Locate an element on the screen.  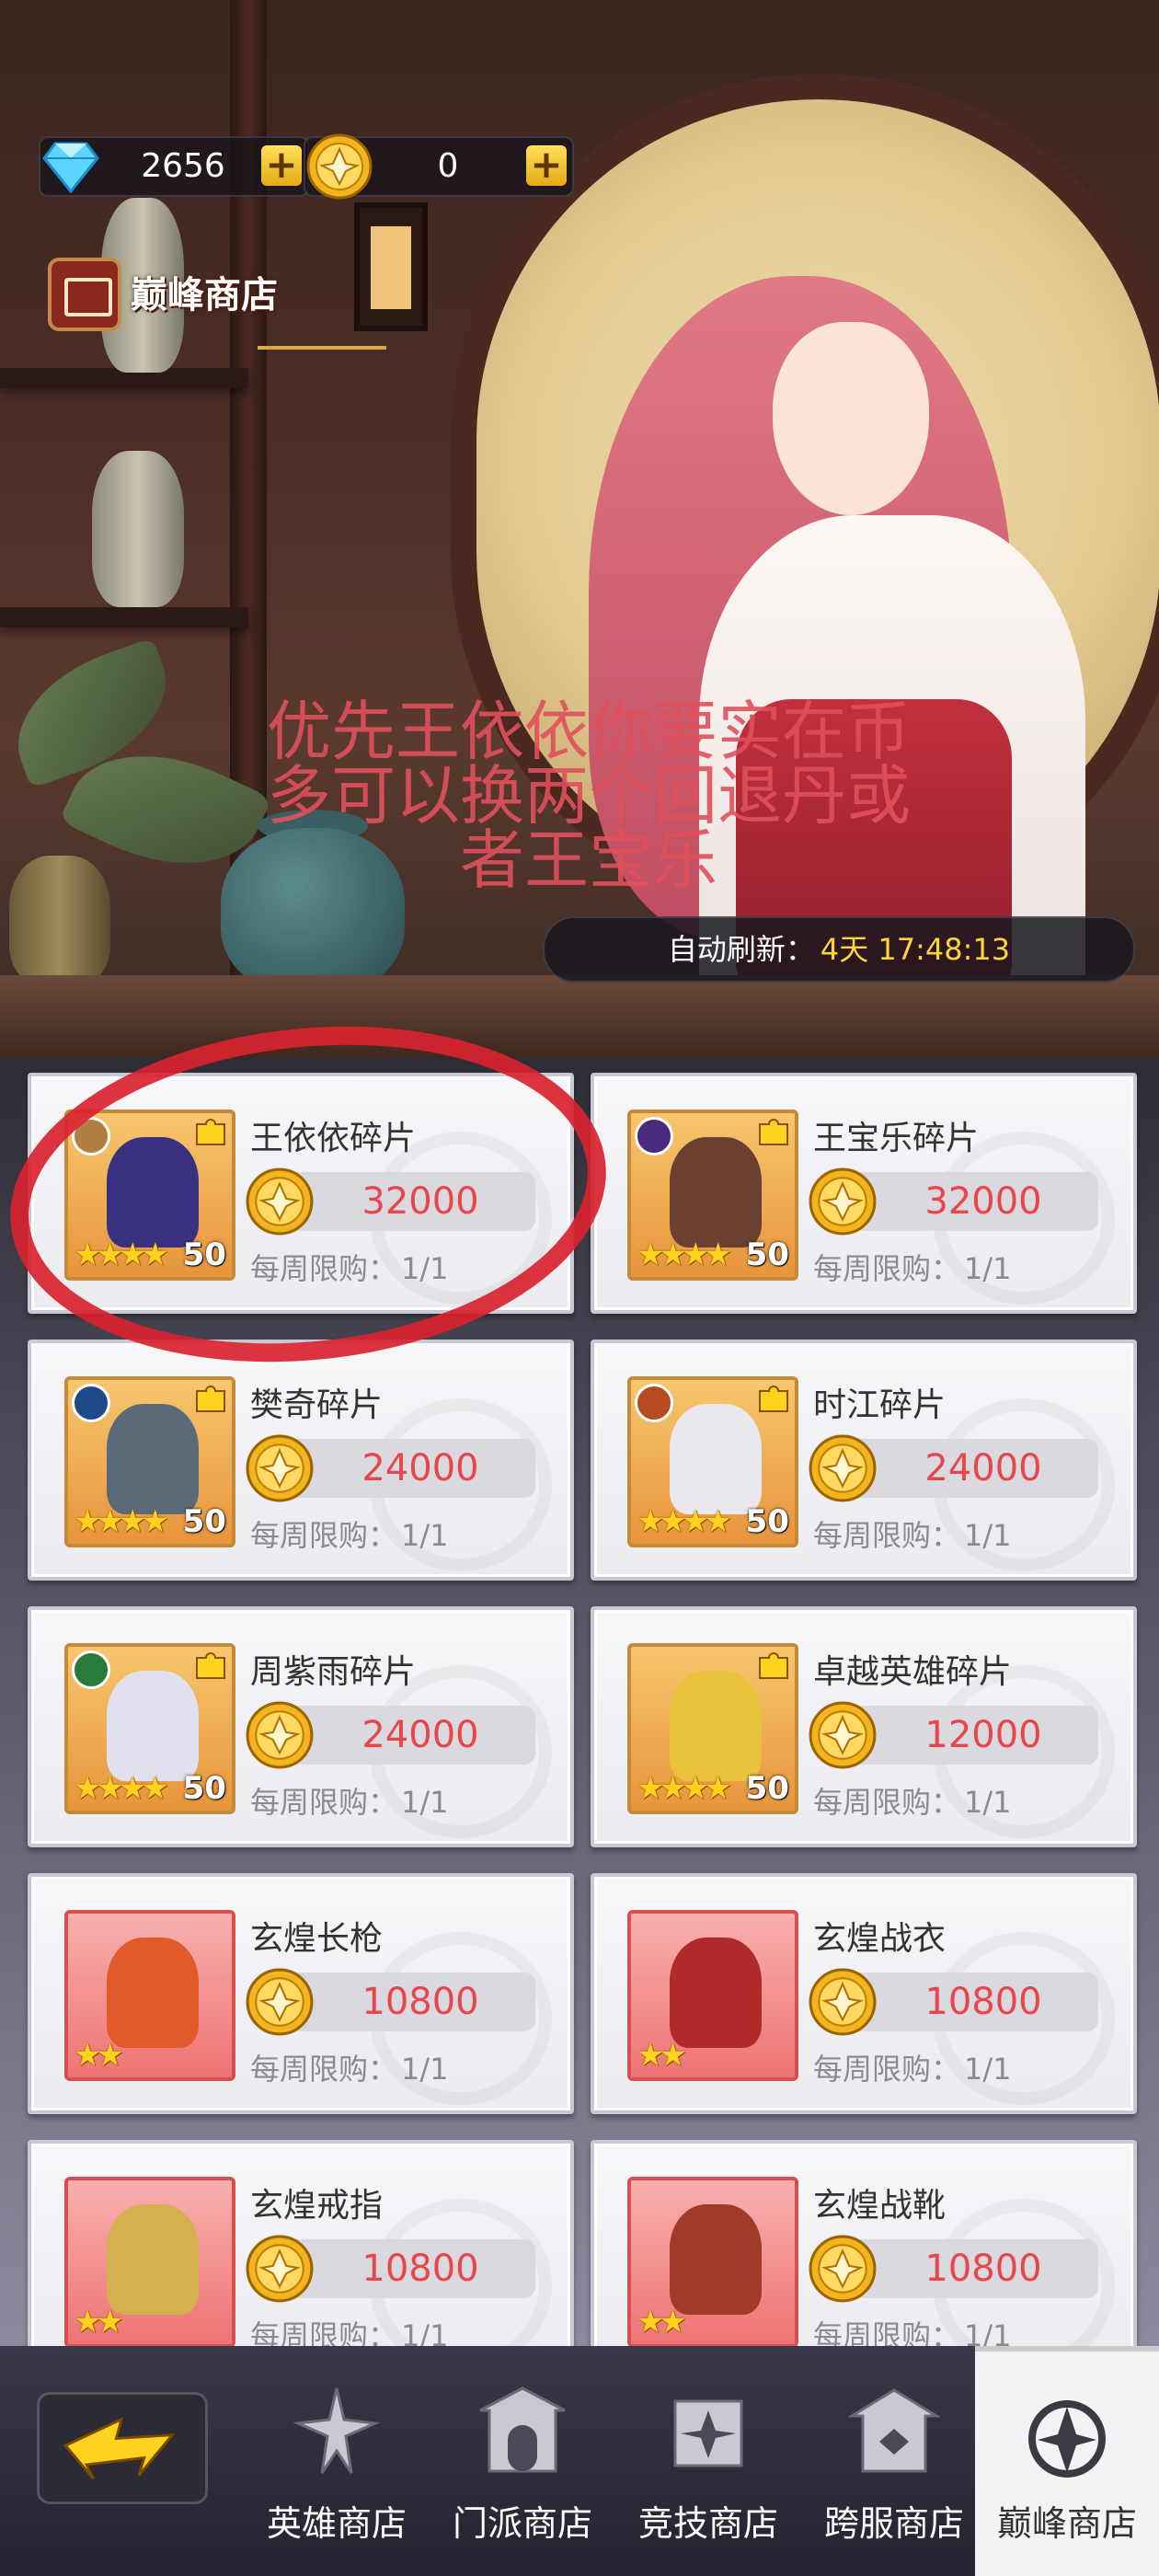
item-name: 玄煌战靴 is located at coordinates (880, 2206).